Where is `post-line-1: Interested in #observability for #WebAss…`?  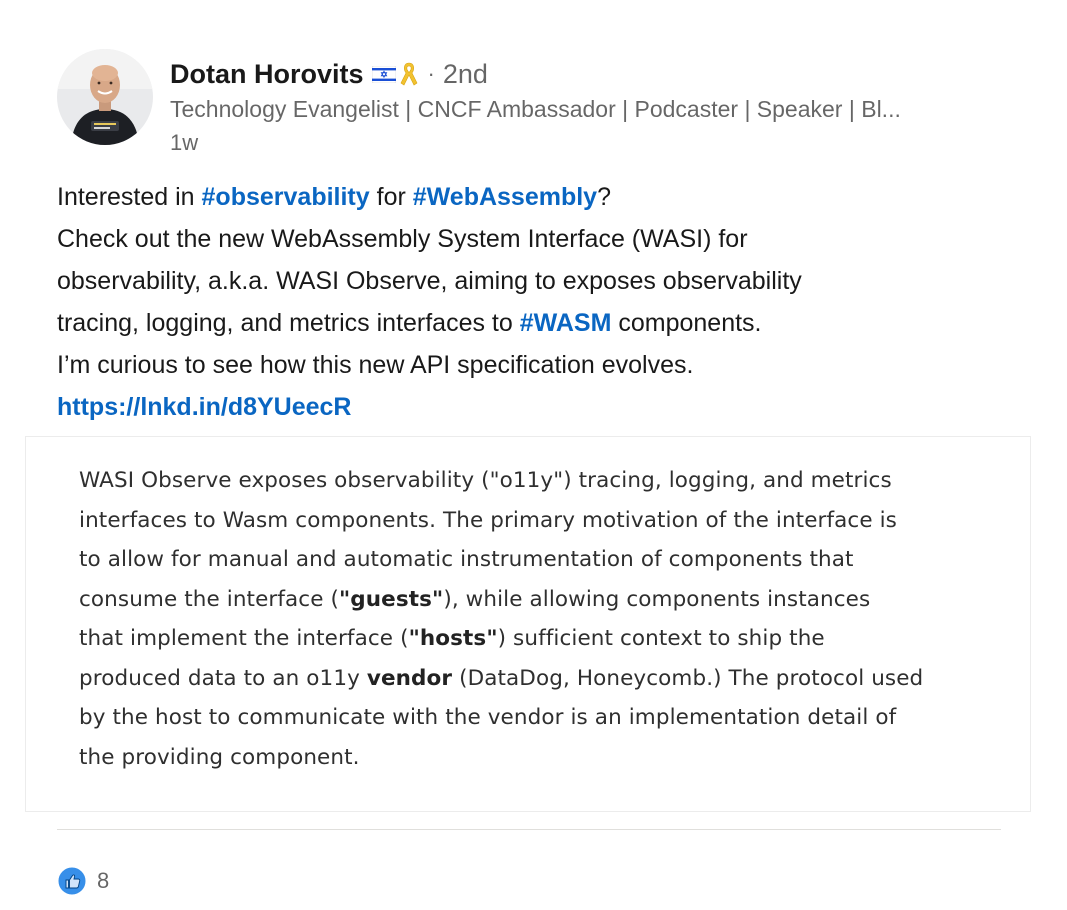
post-line-1: Interested in #observability for #WebAss… is located at coordinates (542, 197).